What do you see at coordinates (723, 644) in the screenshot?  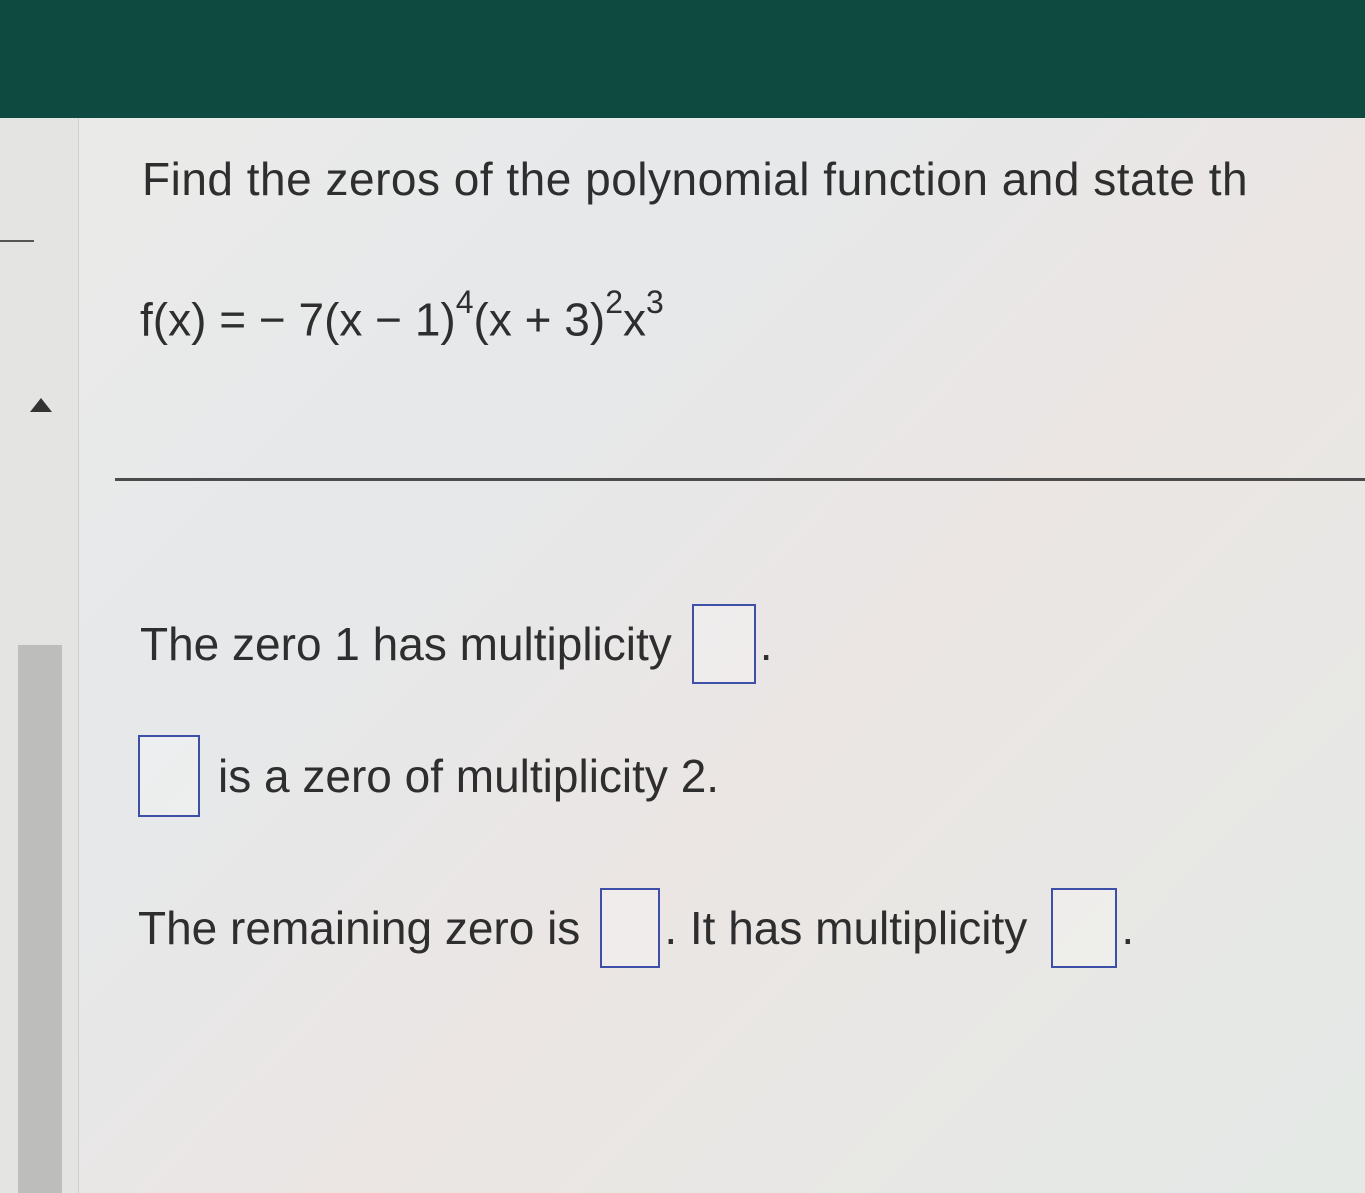 I see `multiplicity-of-1-input` at bounding box center [723, 644].